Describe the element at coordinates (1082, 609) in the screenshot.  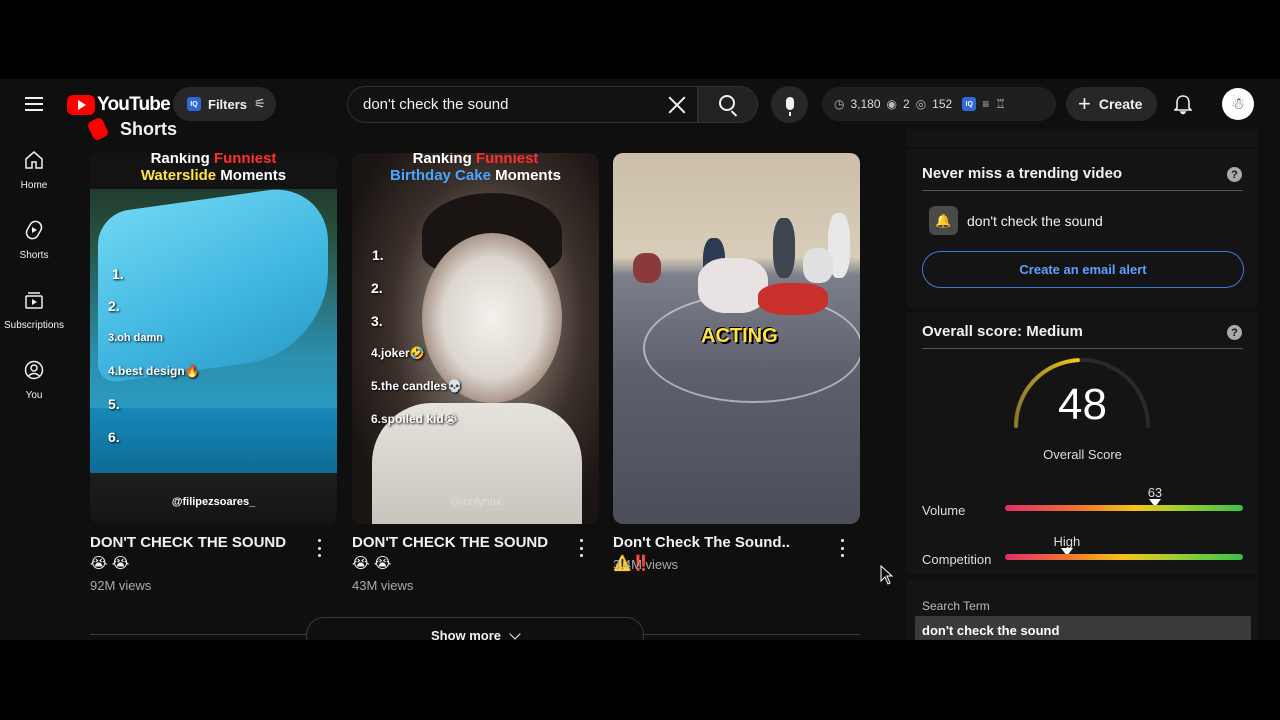
I see `search-term-card: Search Term don't check the sound` at that location.